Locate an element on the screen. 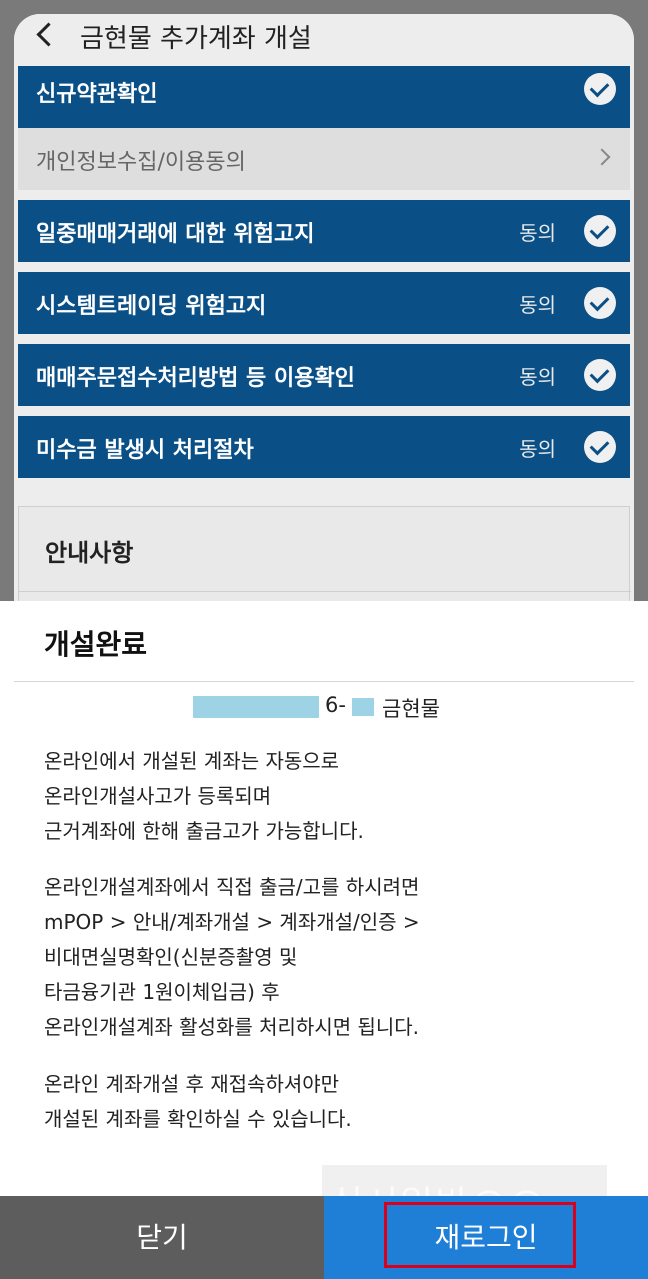  terms-row-new: 신규약관확인 is located at coordinates (324, 97).